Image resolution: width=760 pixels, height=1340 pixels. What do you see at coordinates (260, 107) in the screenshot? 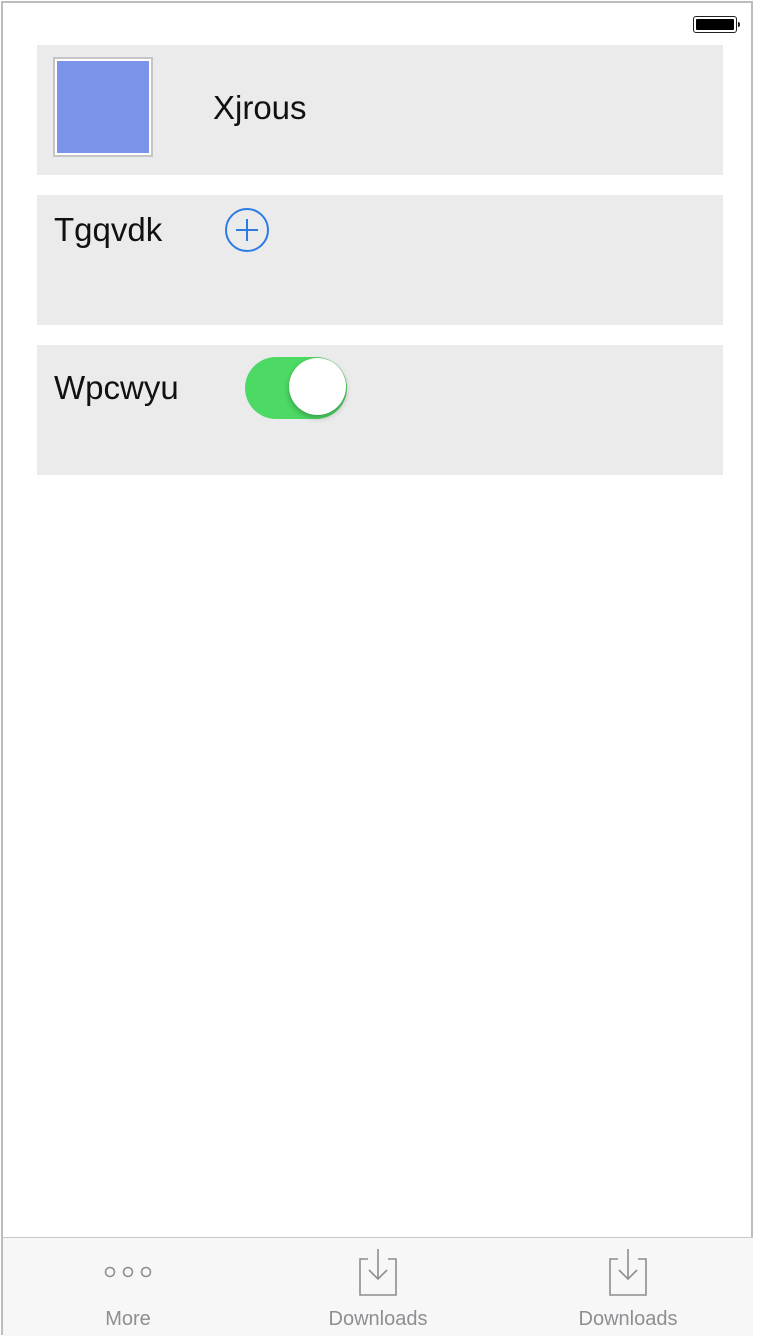
I see `row-title: Xjrous` at bounding box center [260, 107].